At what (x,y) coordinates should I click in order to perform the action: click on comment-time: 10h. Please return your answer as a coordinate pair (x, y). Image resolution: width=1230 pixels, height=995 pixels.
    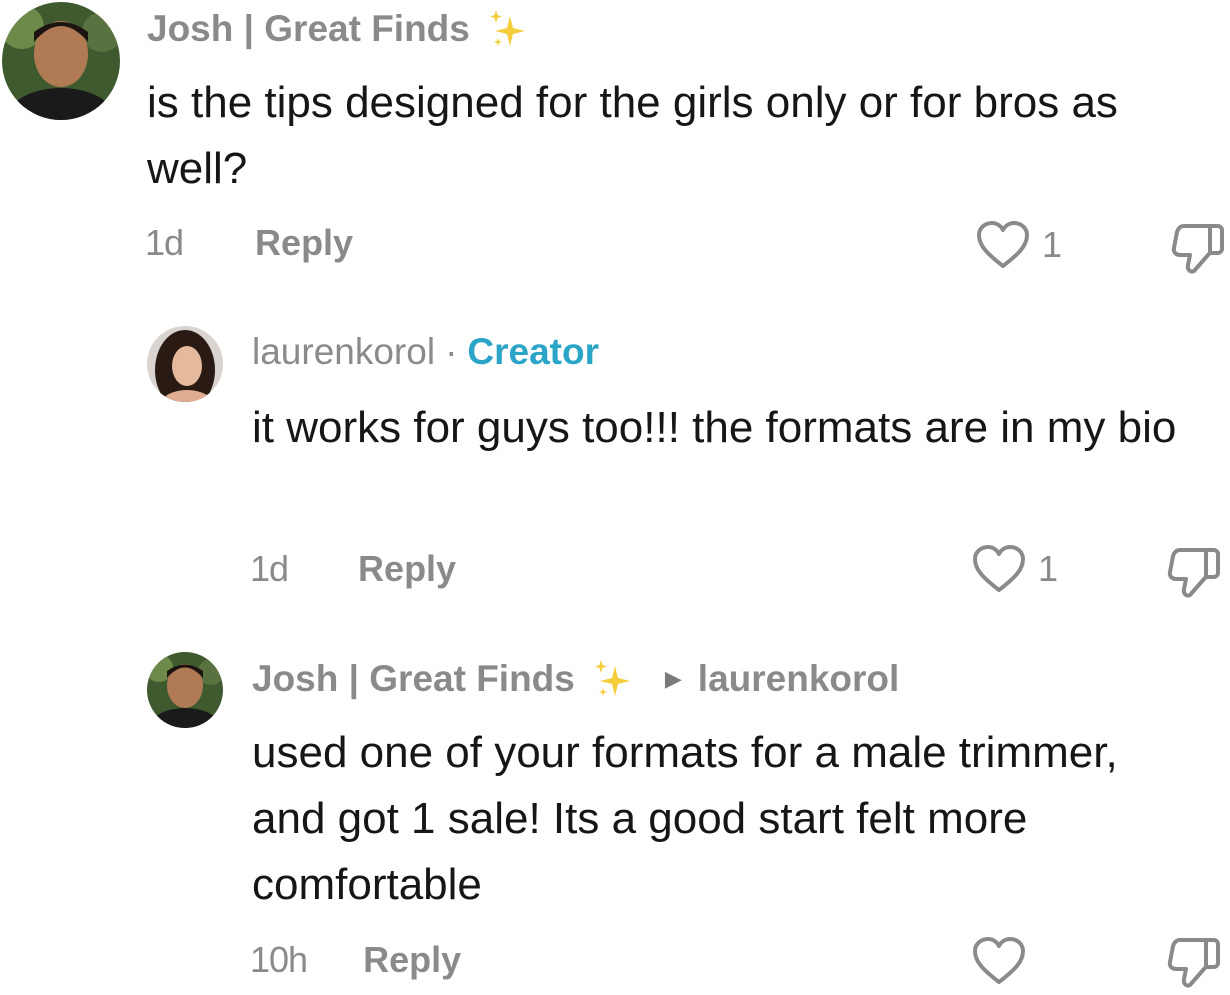
    Looking at the image, I should click on (279, 959).